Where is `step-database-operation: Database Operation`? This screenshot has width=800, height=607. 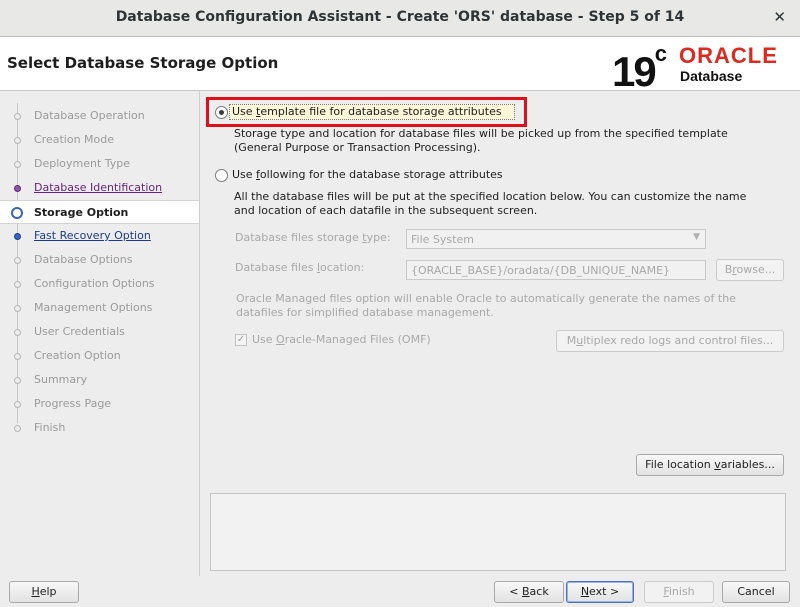
step-database-operation: Database Operation is located at coordinates (99, 116).